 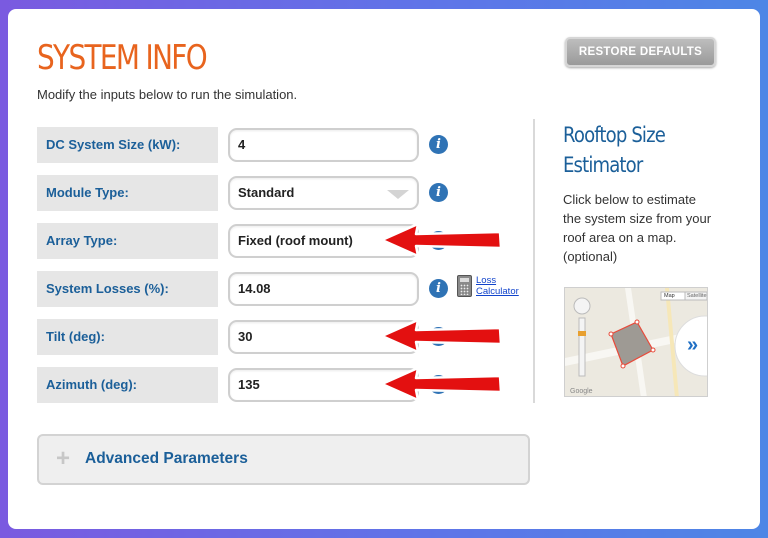 I want to click on tilt-label: Tilt (deg):, so click(x=127, y=337).